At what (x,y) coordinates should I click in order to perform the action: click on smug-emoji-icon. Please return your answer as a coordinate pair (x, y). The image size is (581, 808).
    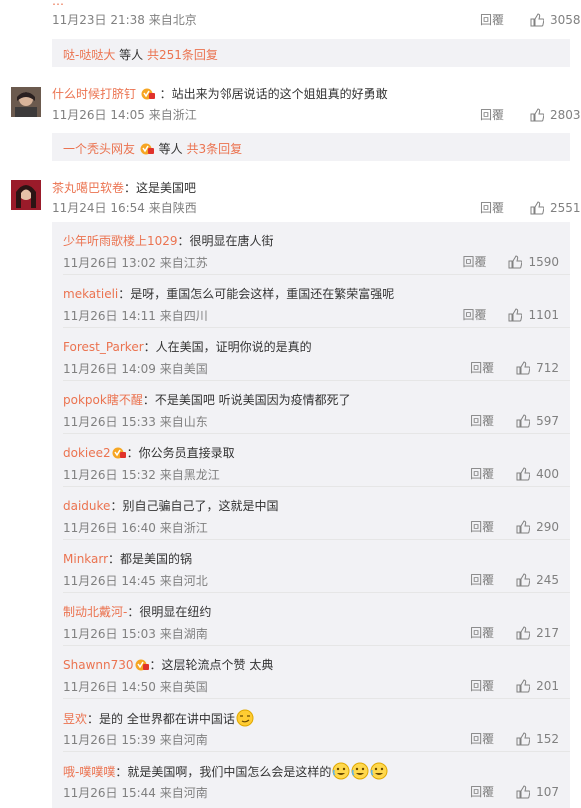
    Looking at the image, I should click on (245, 718).